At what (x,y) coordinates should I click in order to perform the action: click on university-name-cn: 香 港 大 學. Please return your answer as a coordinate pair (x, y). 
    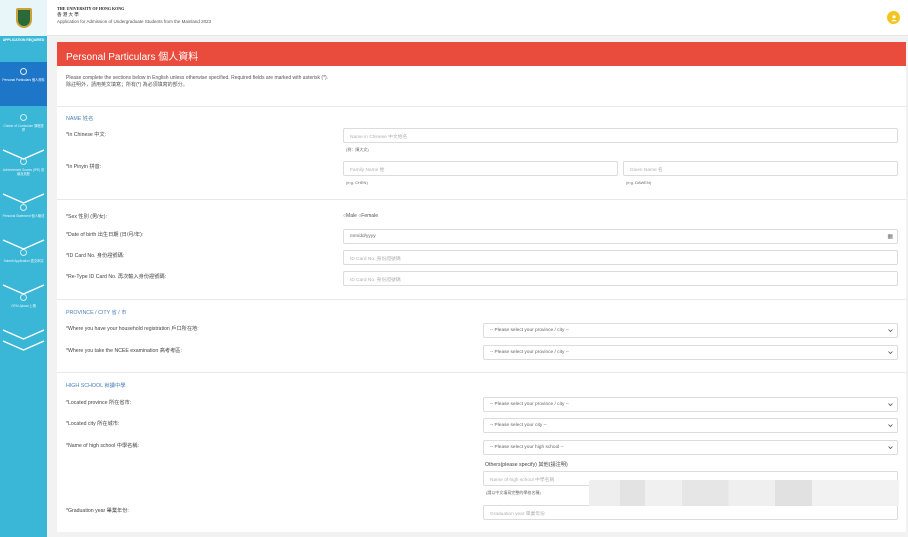
    Looking at the image, I should click on (68, 14).